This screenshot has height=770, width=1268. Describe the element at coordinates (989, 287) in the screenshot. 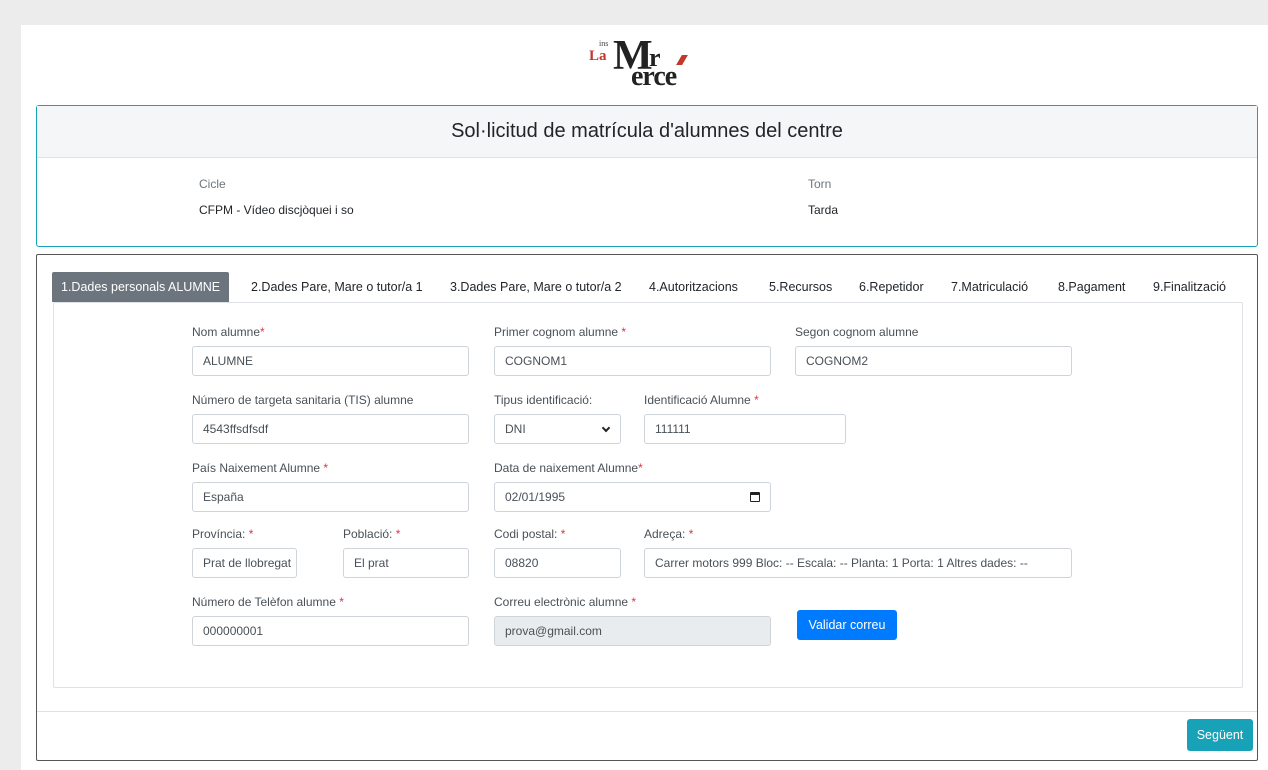

I see `tab-matriculacio: 7.Matriculació` at that location.